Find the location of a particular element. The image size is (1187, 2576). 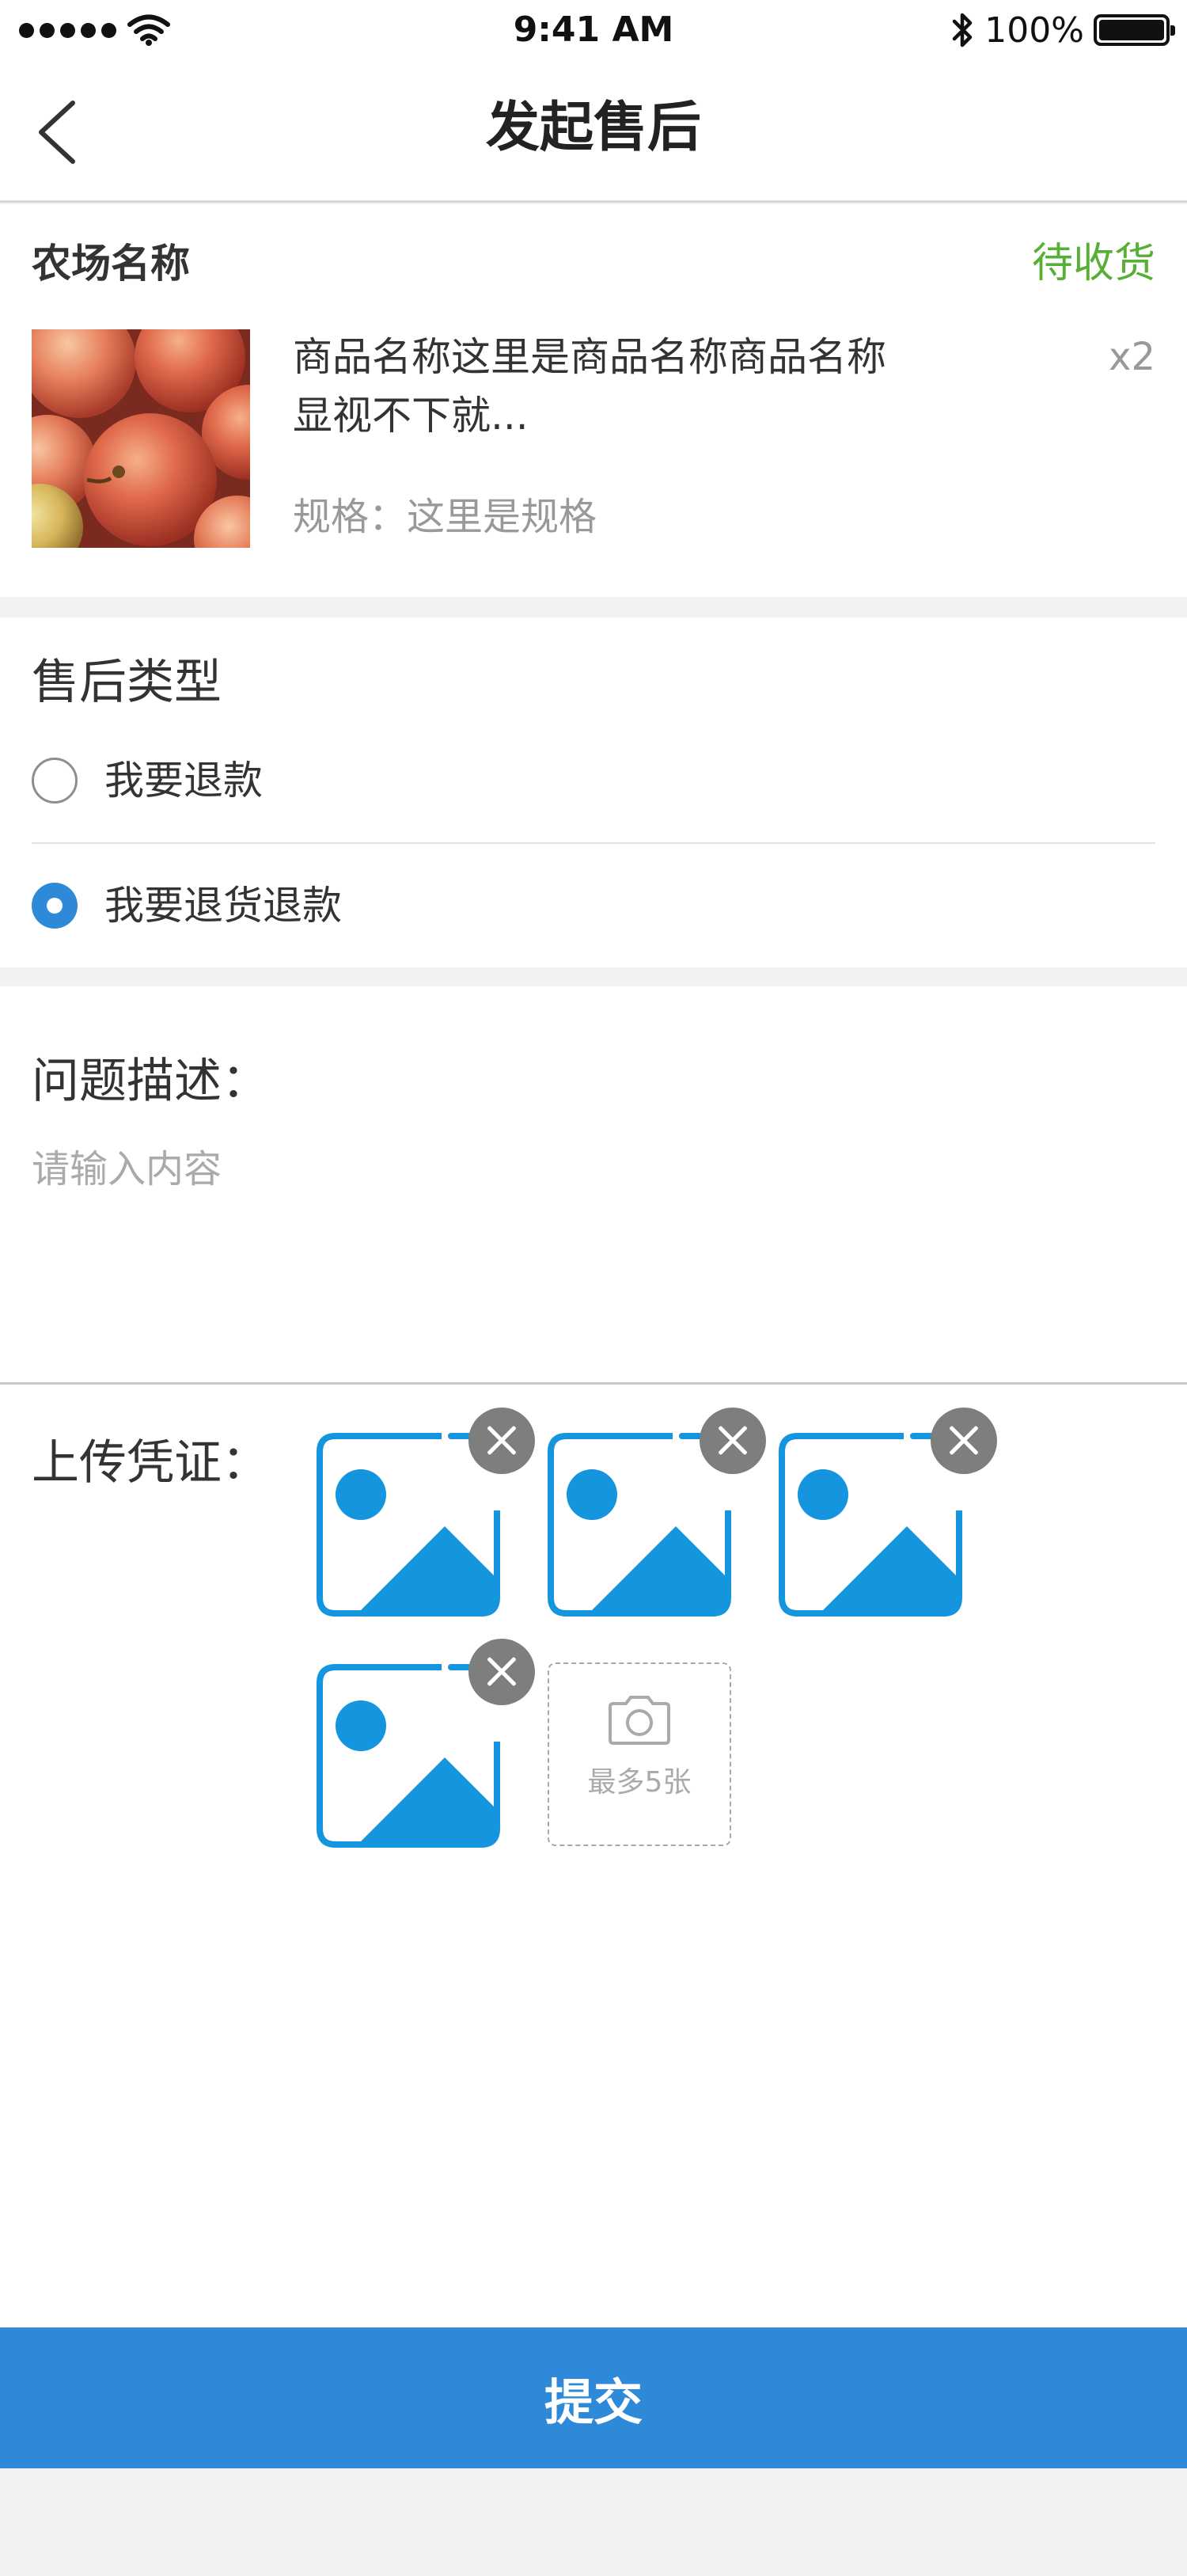

bluetooth-icon is located at coordinates (962, 30).